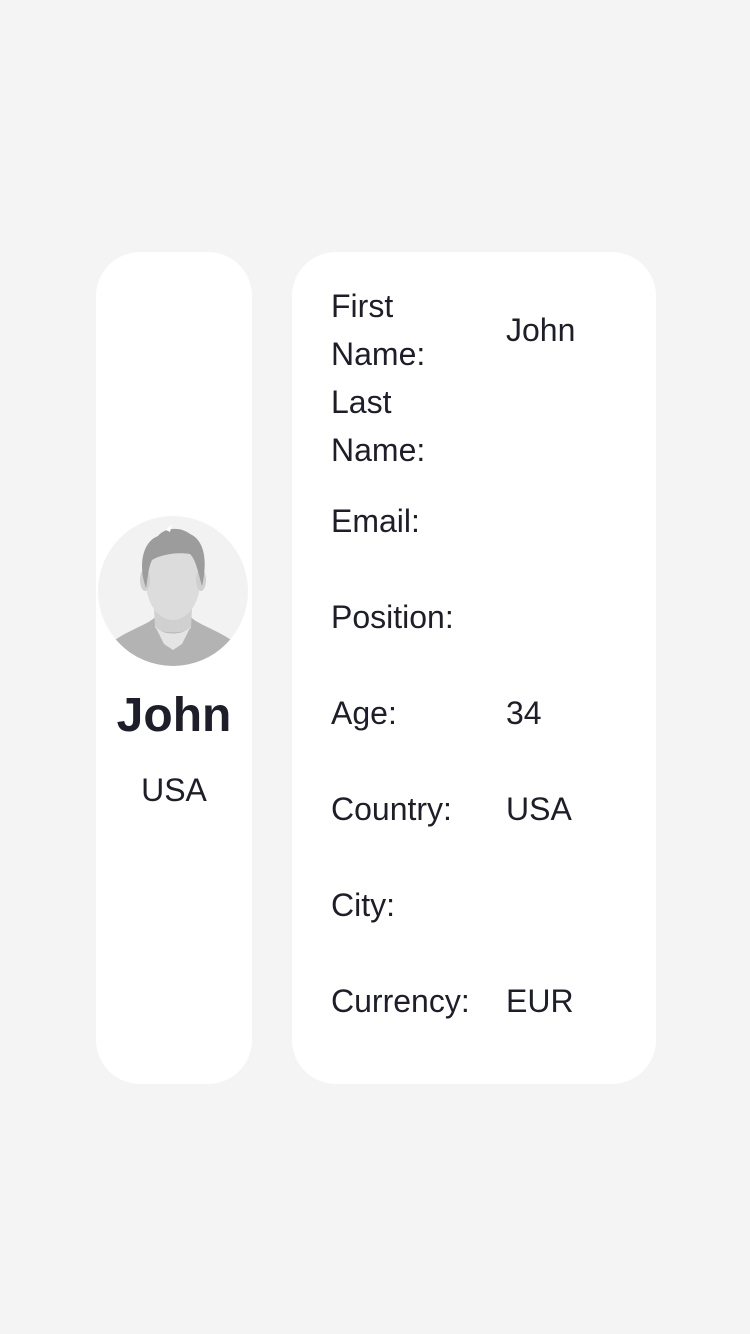  What do you see at coordinates (524, 713) in the screenshot?
I see `age-value: 34` at bounding box center [524, 713].